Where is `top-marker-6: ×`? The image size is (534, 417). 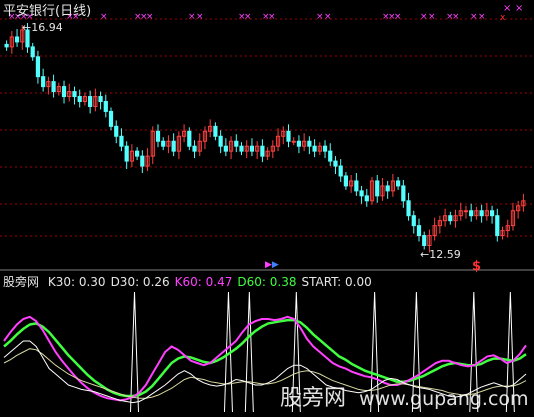
top-marker-6: × is located at coordinates (104, 17).